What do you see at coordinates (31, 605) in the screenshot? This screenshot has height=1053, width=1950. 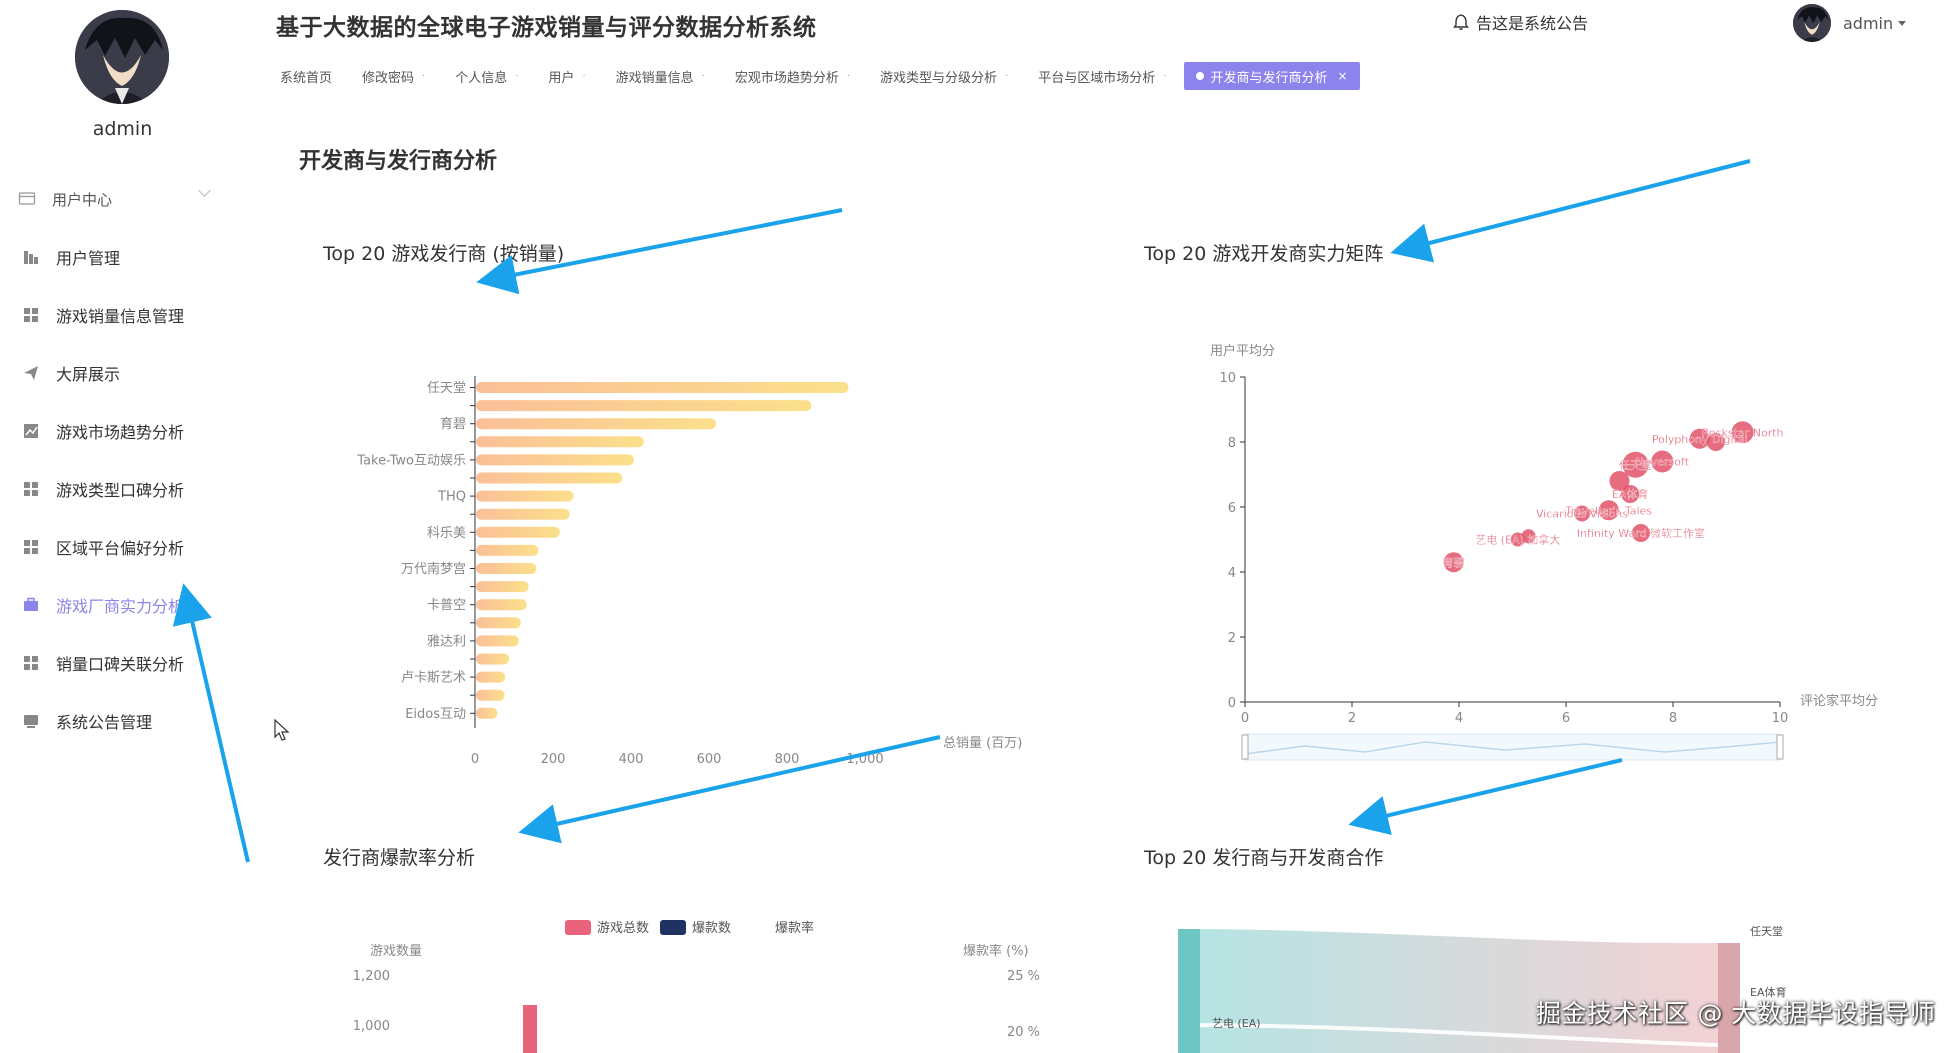 I see `briefcase-icon` at bounding box center [31, 605].